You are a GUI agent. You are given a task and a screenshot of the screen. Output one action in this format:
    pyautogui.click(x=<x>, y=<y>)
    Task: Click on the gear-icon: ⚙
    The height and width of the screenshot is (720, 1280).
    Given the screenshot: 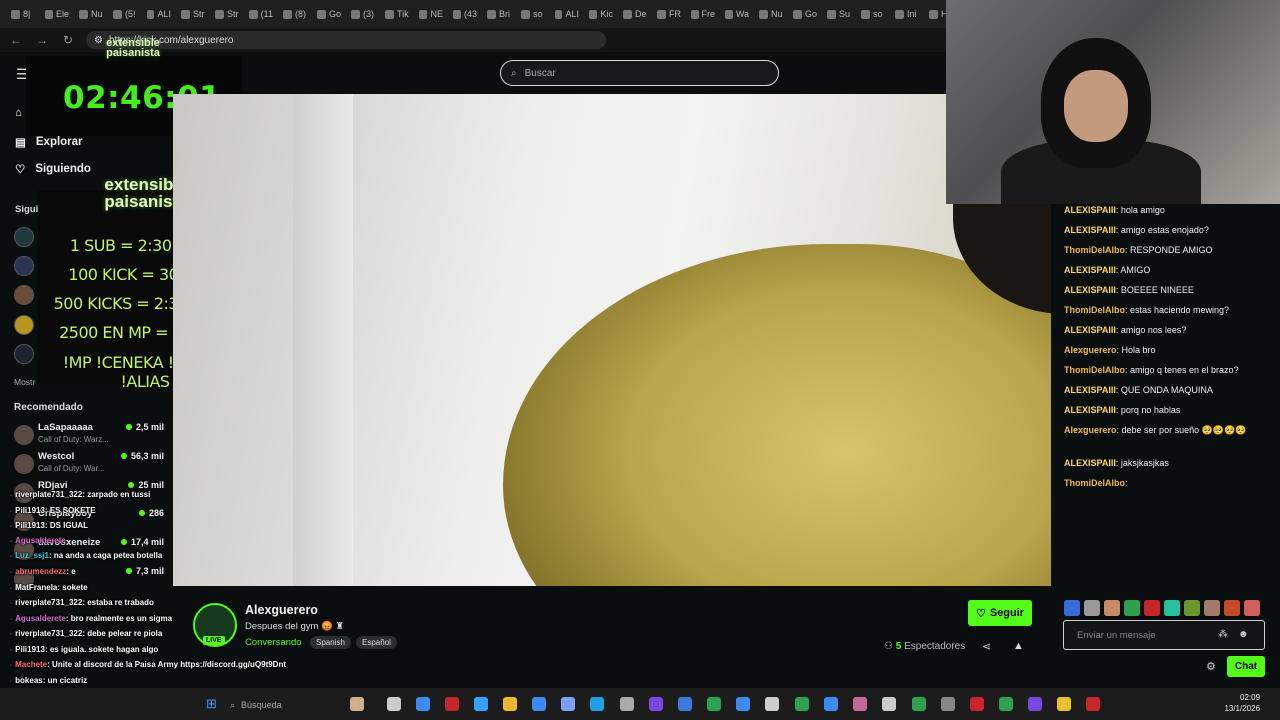 What is the action you would take?
    pyautogui.click(x=1211, y=666)
    